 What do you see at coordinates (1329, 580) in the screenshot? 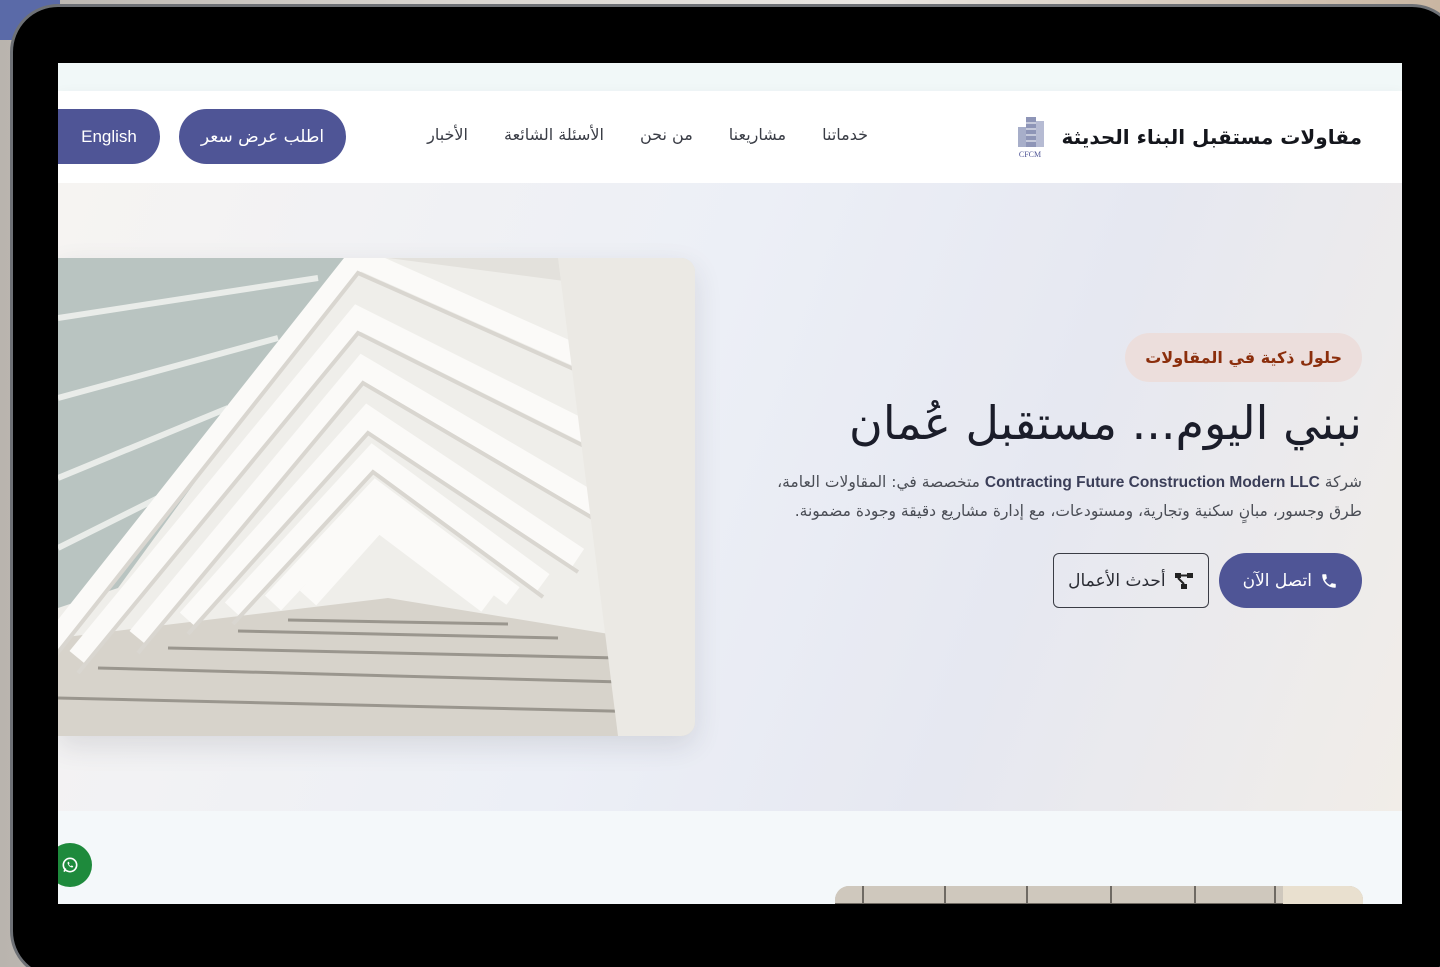
I see `phone-icon` at bounding box center [1329, 580].